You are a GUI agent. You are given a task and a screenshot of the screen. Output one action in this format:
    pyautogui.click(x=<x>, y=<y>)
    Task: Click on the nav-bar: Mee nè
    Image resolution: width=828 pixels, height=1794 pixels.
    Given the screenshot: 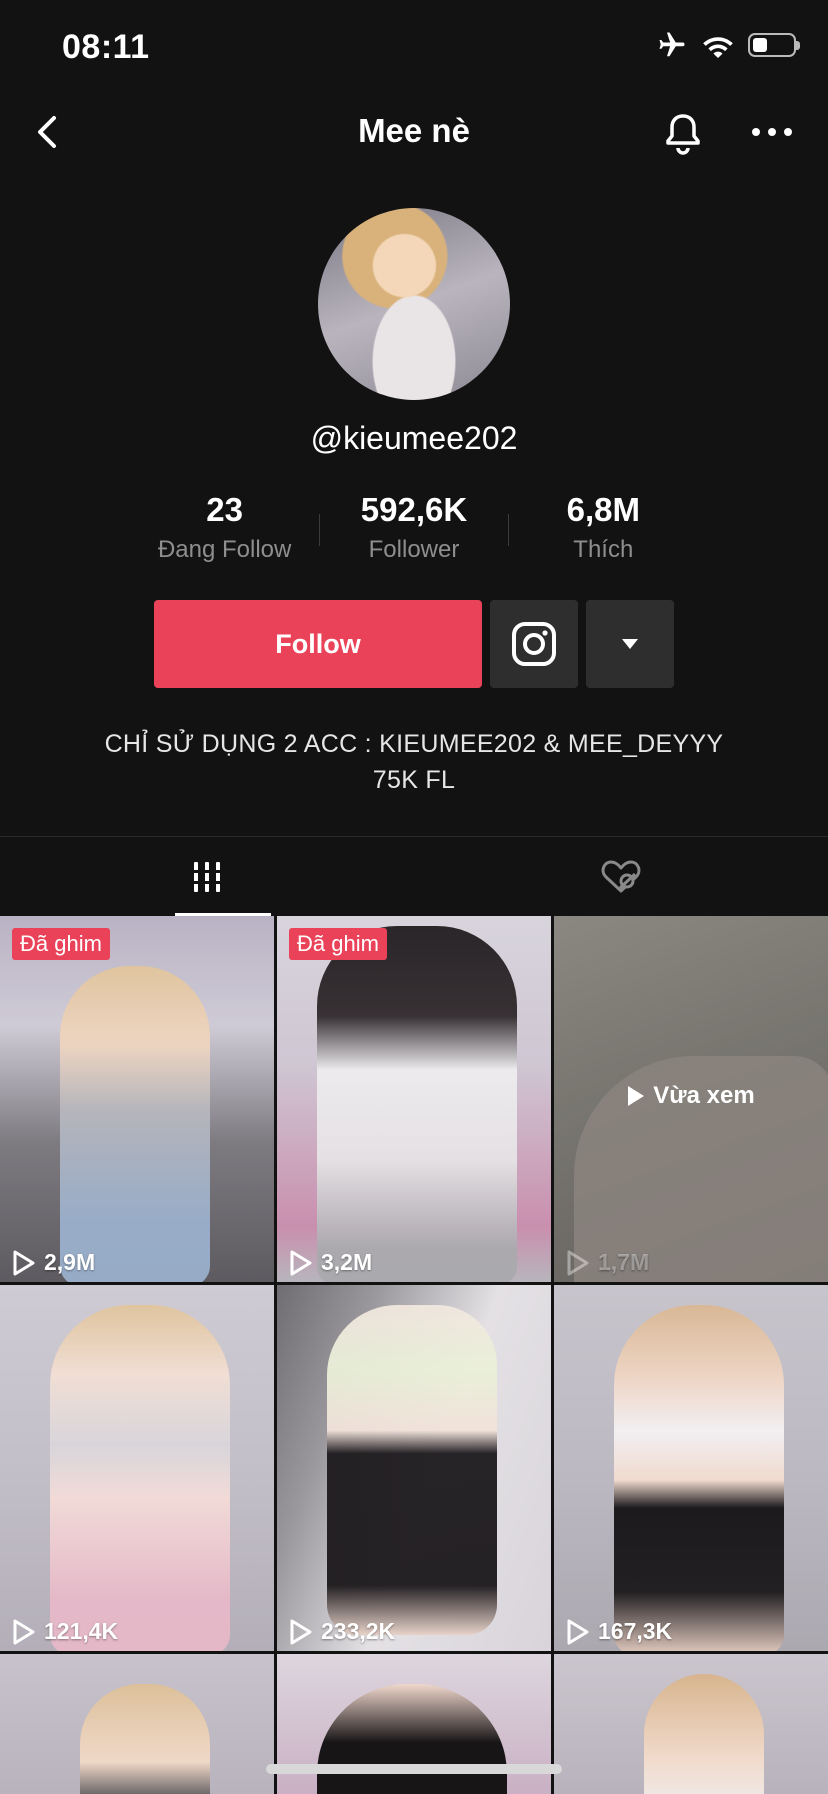 What is the action you would take?
    pyautogui.click(x=414, y=132)
    